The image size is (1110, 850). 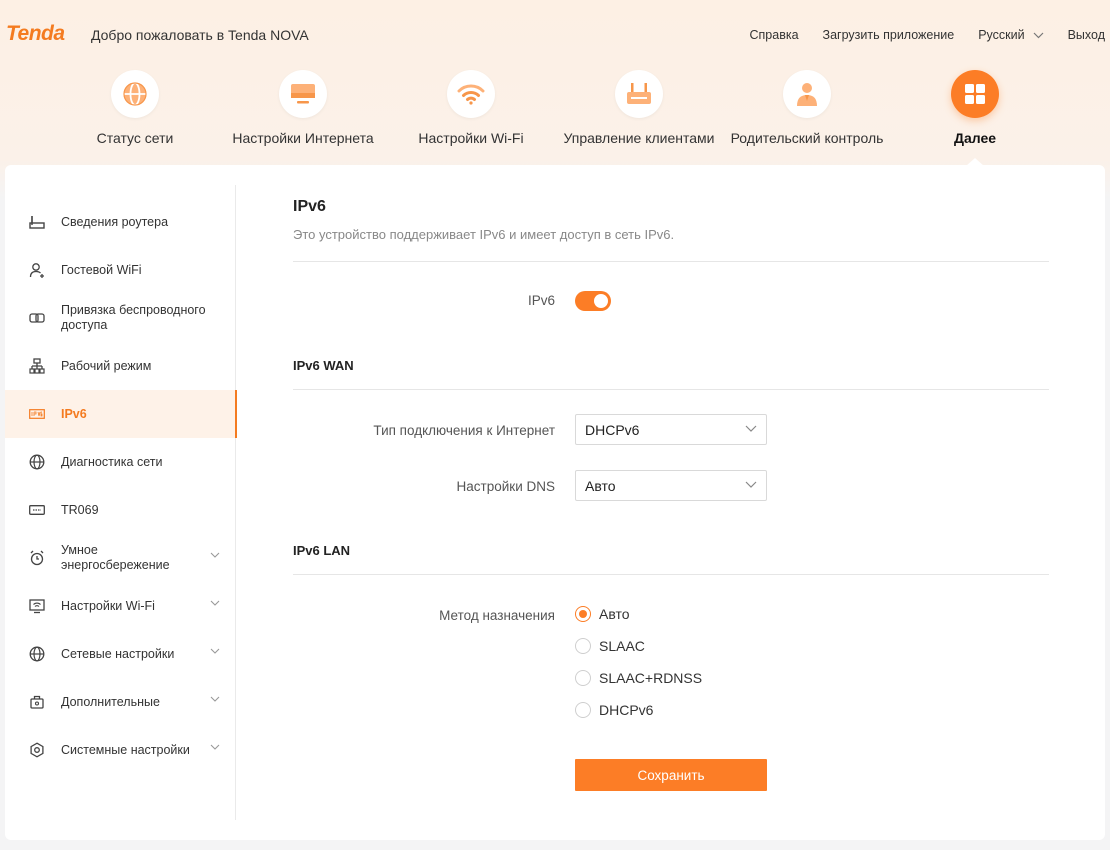 I want to click on parent-icon, so click(x=807, y=94).